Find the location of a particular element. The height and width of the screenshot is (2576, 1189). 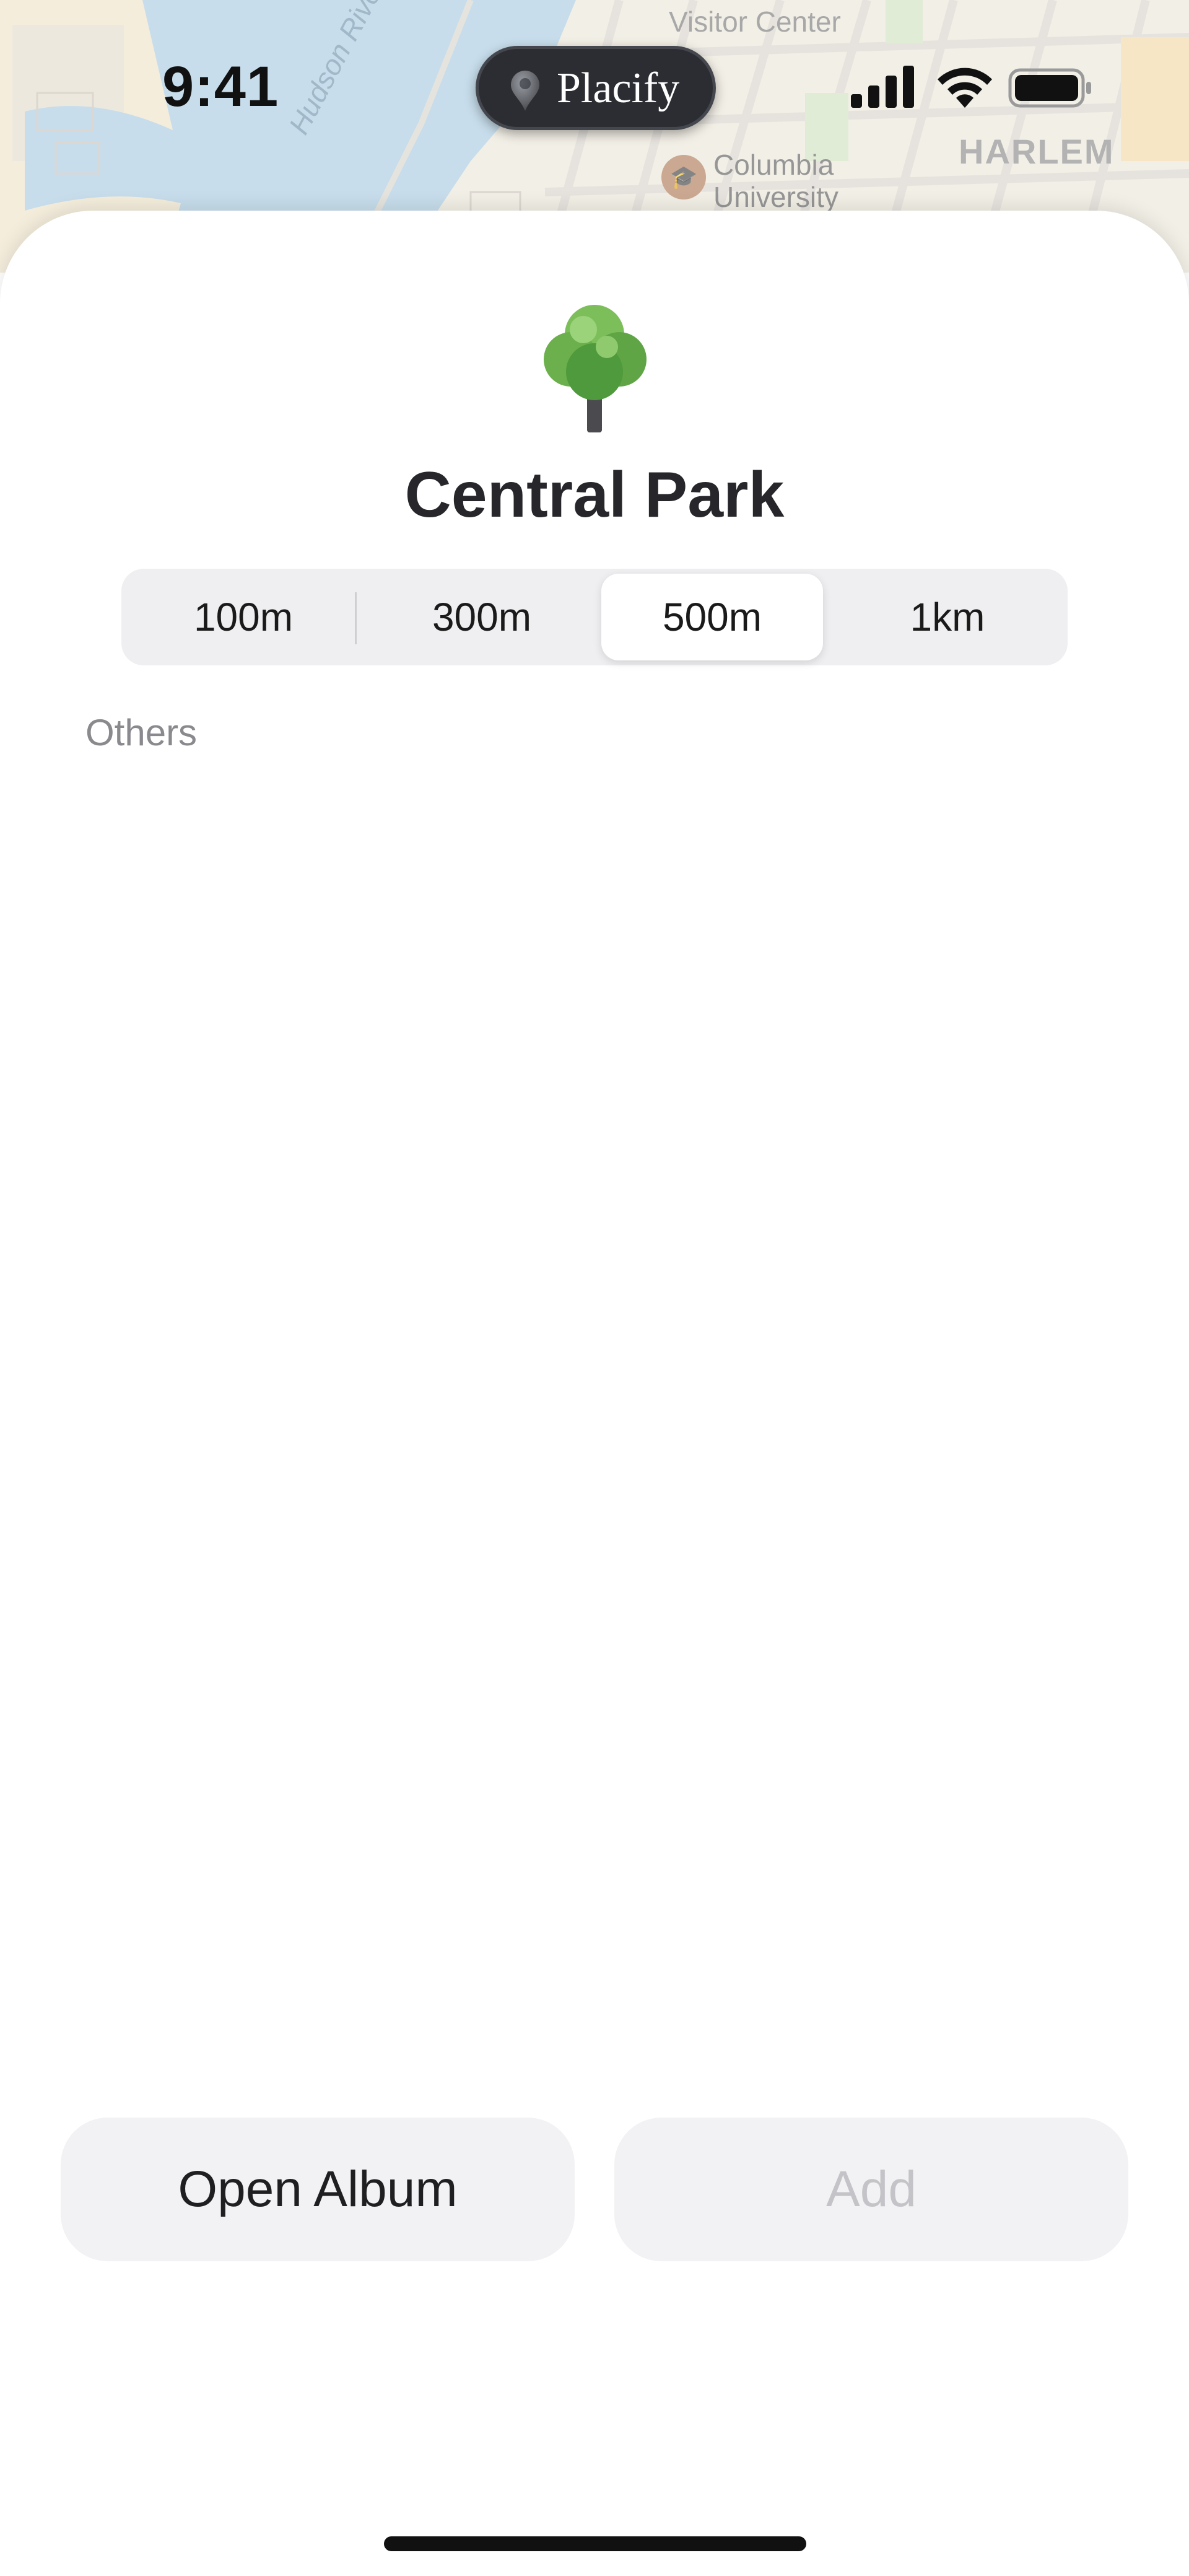

section-label-others: Others is located at coordinates (141, 732).